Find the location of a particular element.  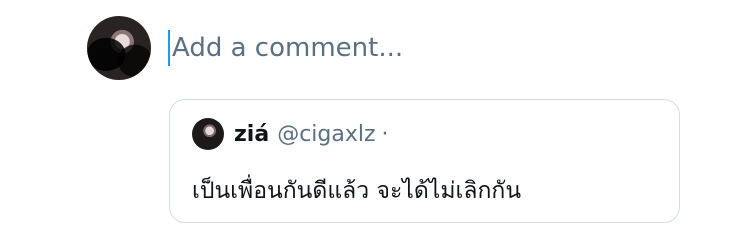

user-avatar is located at coordinates (119, 48).